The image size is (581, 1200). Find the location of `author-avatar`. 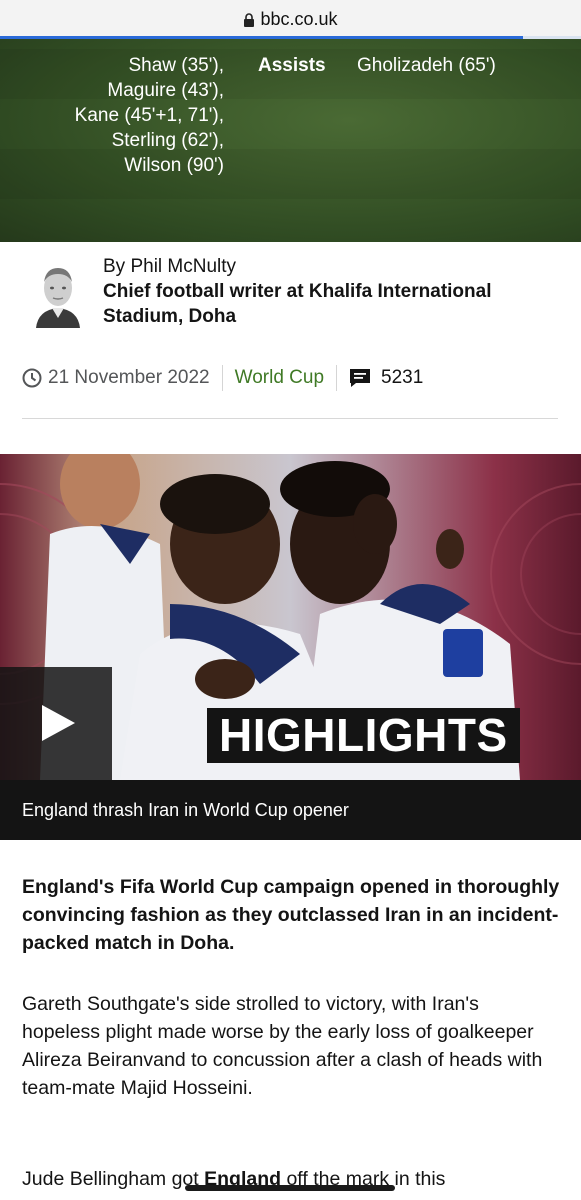

author-avatar is located at coordinates (58, 293).